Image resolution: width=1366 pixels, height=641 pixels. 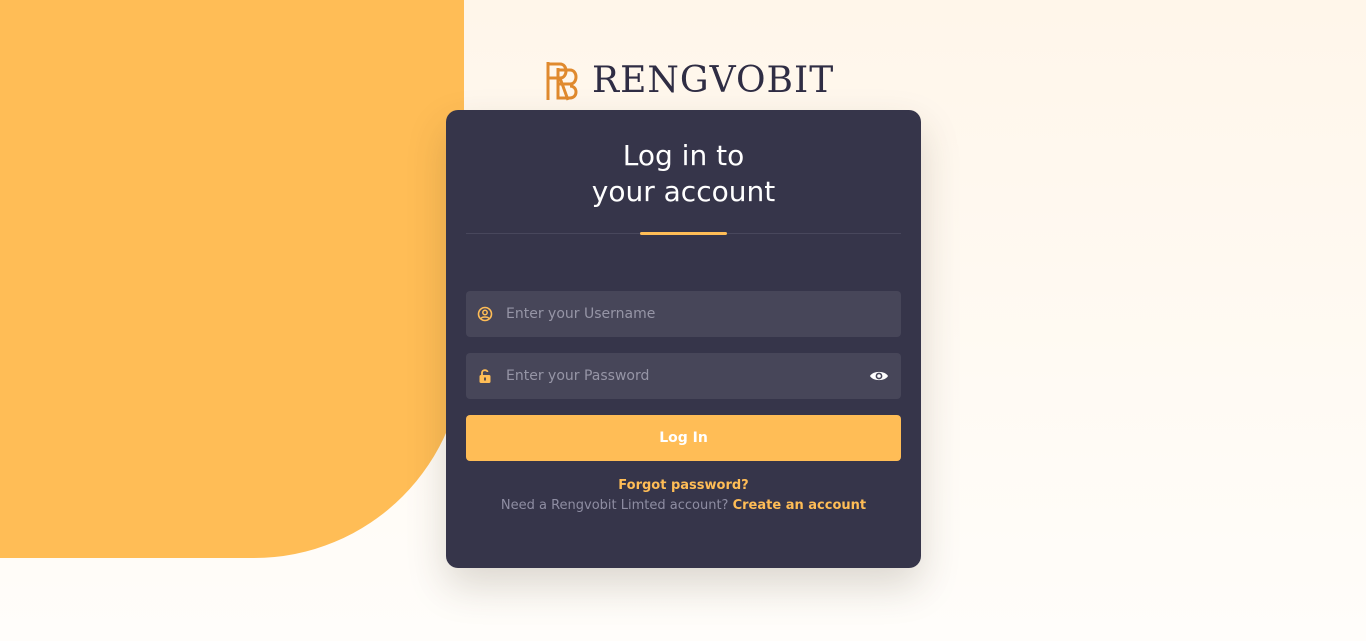 I want to click on forgot-password-link: Forgot password?, so click(x=683, y=485).